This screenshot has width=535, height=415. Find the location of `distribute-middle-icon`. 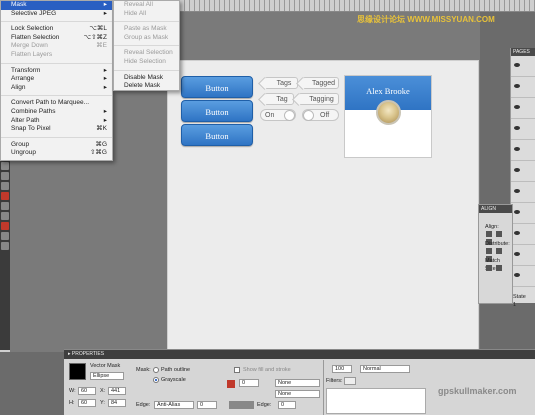

distribute-middle-icon is located at coordinates (499, 251).